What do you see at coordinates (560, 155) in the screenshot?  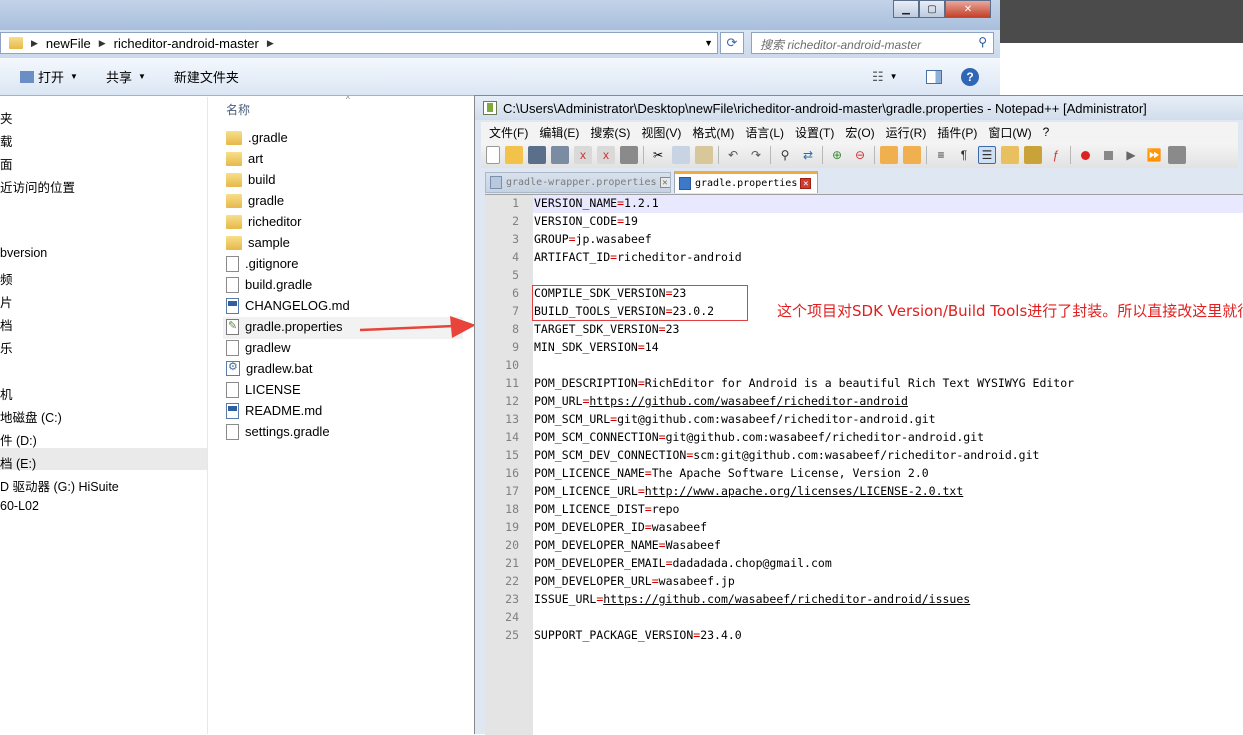 I see `save-all-icon` at bounding box center [560, 155].